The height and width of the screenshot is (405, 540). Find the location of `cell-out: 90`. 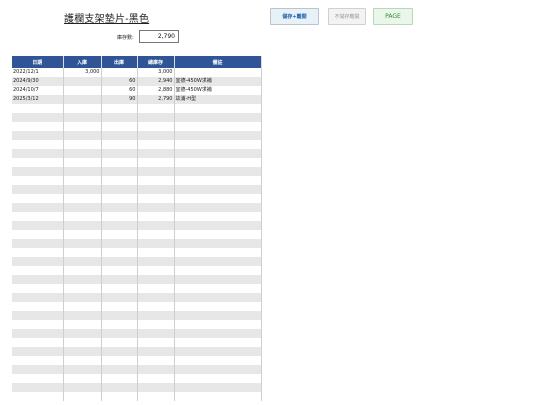

cell-out: 90 is located at coordinates (119, 99).